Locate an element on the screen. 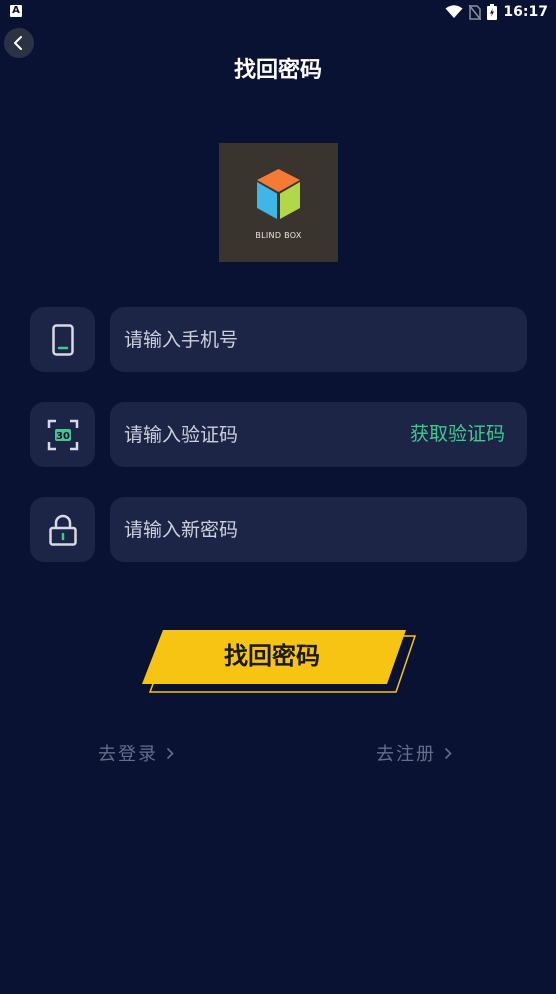 This screenshot has width=556, height=994. new-password-input is located at coordinates (254, 529).